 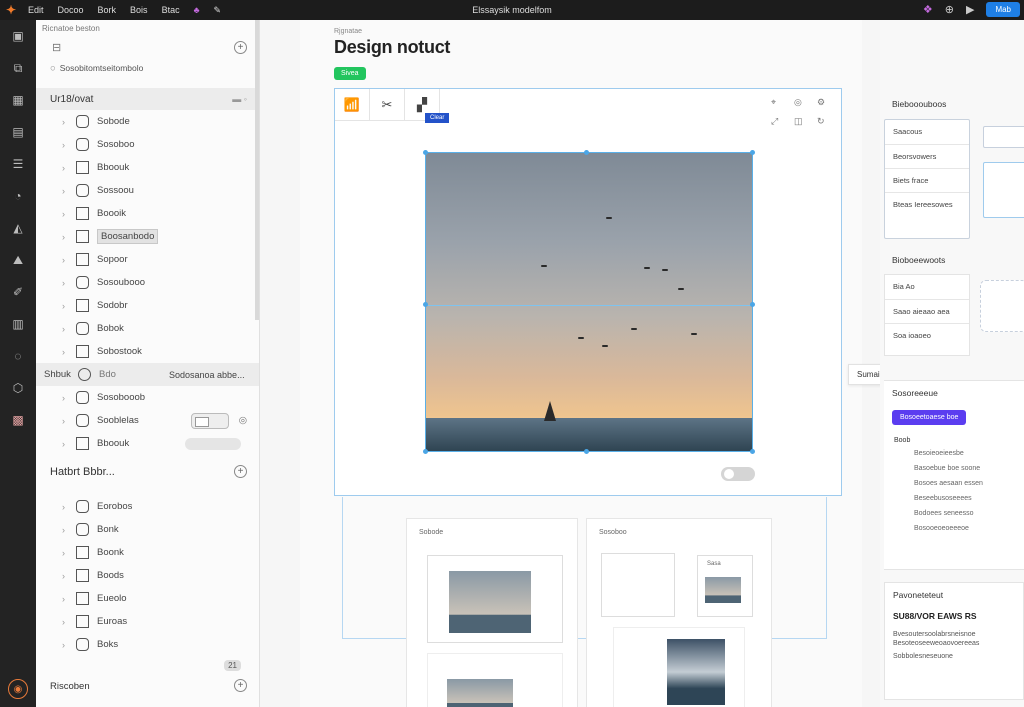 What do you see at coordinates (800, 102) in the screenshot?
I see `link-icon: ◎` at bounding box center [800, 102].